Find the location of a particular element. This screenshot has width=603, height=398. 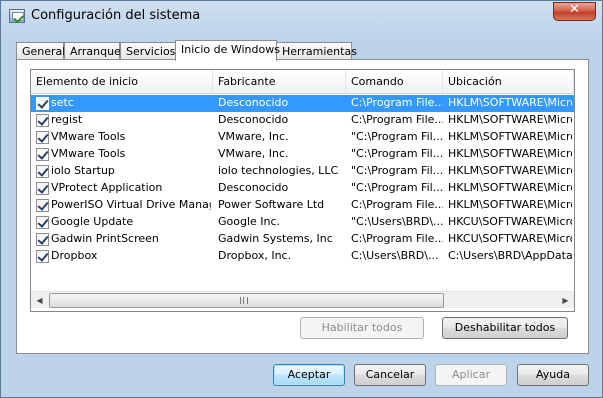

tab-general: General is located at coordinates (40, 51).